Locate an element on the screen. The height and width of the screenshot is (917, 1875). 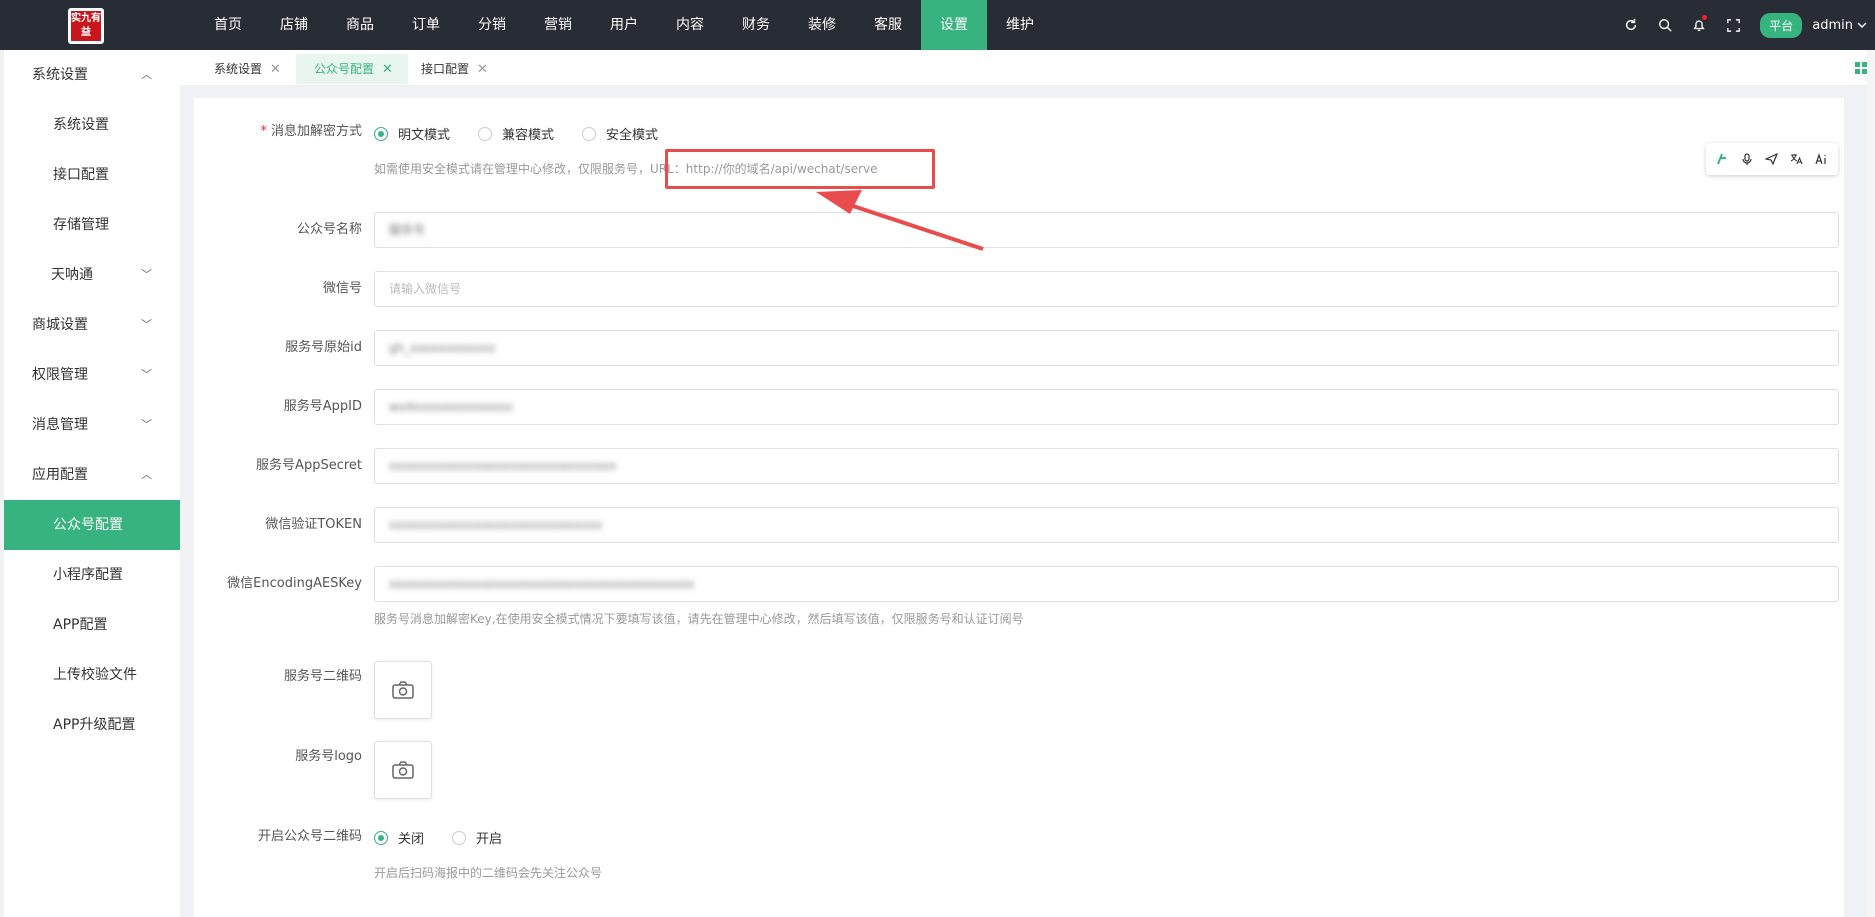
grid-icon is located at coordinates (1861, 68).